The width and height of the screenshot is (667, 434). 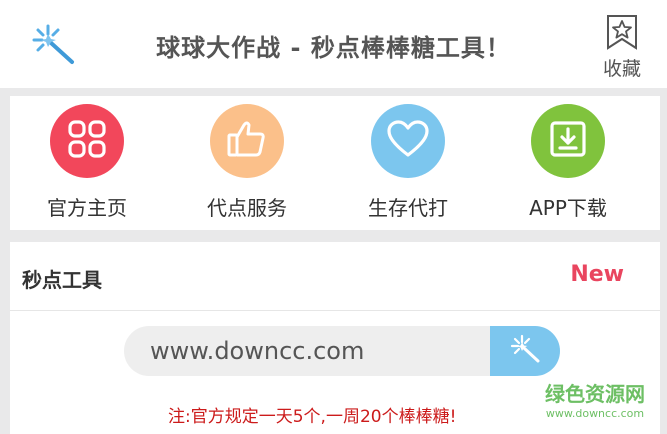 I want to click on nav-item-survival-boost: 生存代打, so click(x=408, y=164).